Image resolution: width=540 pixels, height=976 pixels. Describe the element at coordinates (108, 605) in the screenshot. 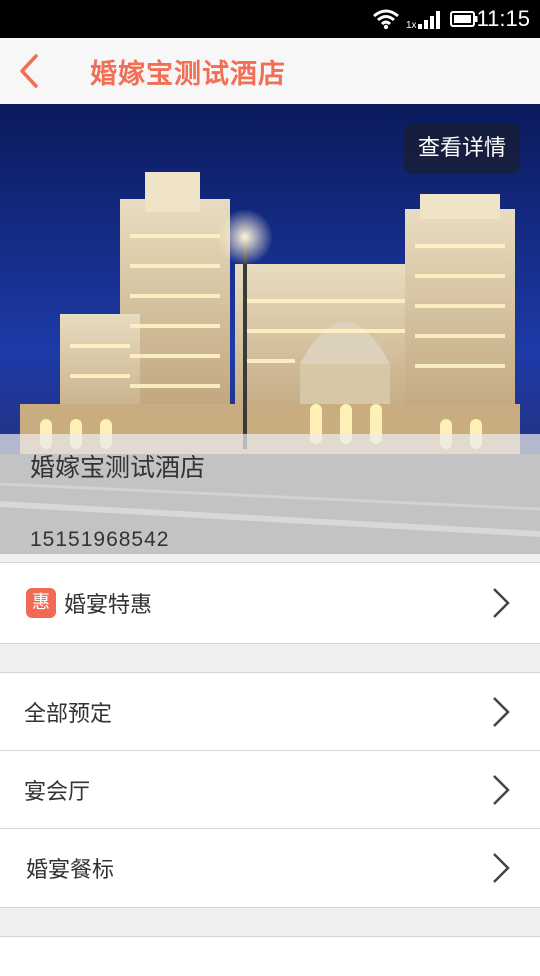

I see `menu-row-label: 婚宴特惠` at that location.